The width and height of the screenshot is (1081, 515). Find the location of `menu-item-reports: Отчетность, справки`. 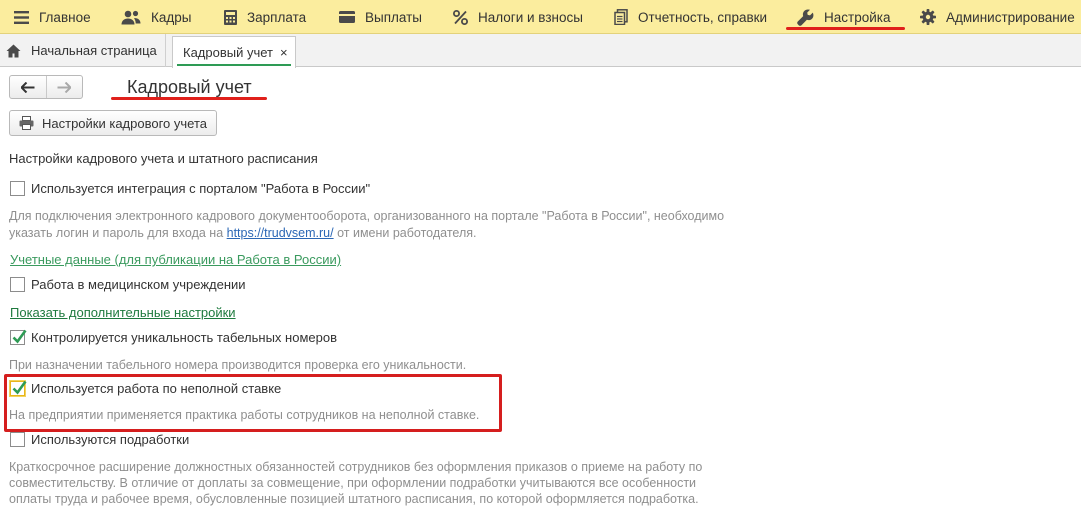

menu-item-reports: Отчетность, справки is located at coordinates (690, 17).